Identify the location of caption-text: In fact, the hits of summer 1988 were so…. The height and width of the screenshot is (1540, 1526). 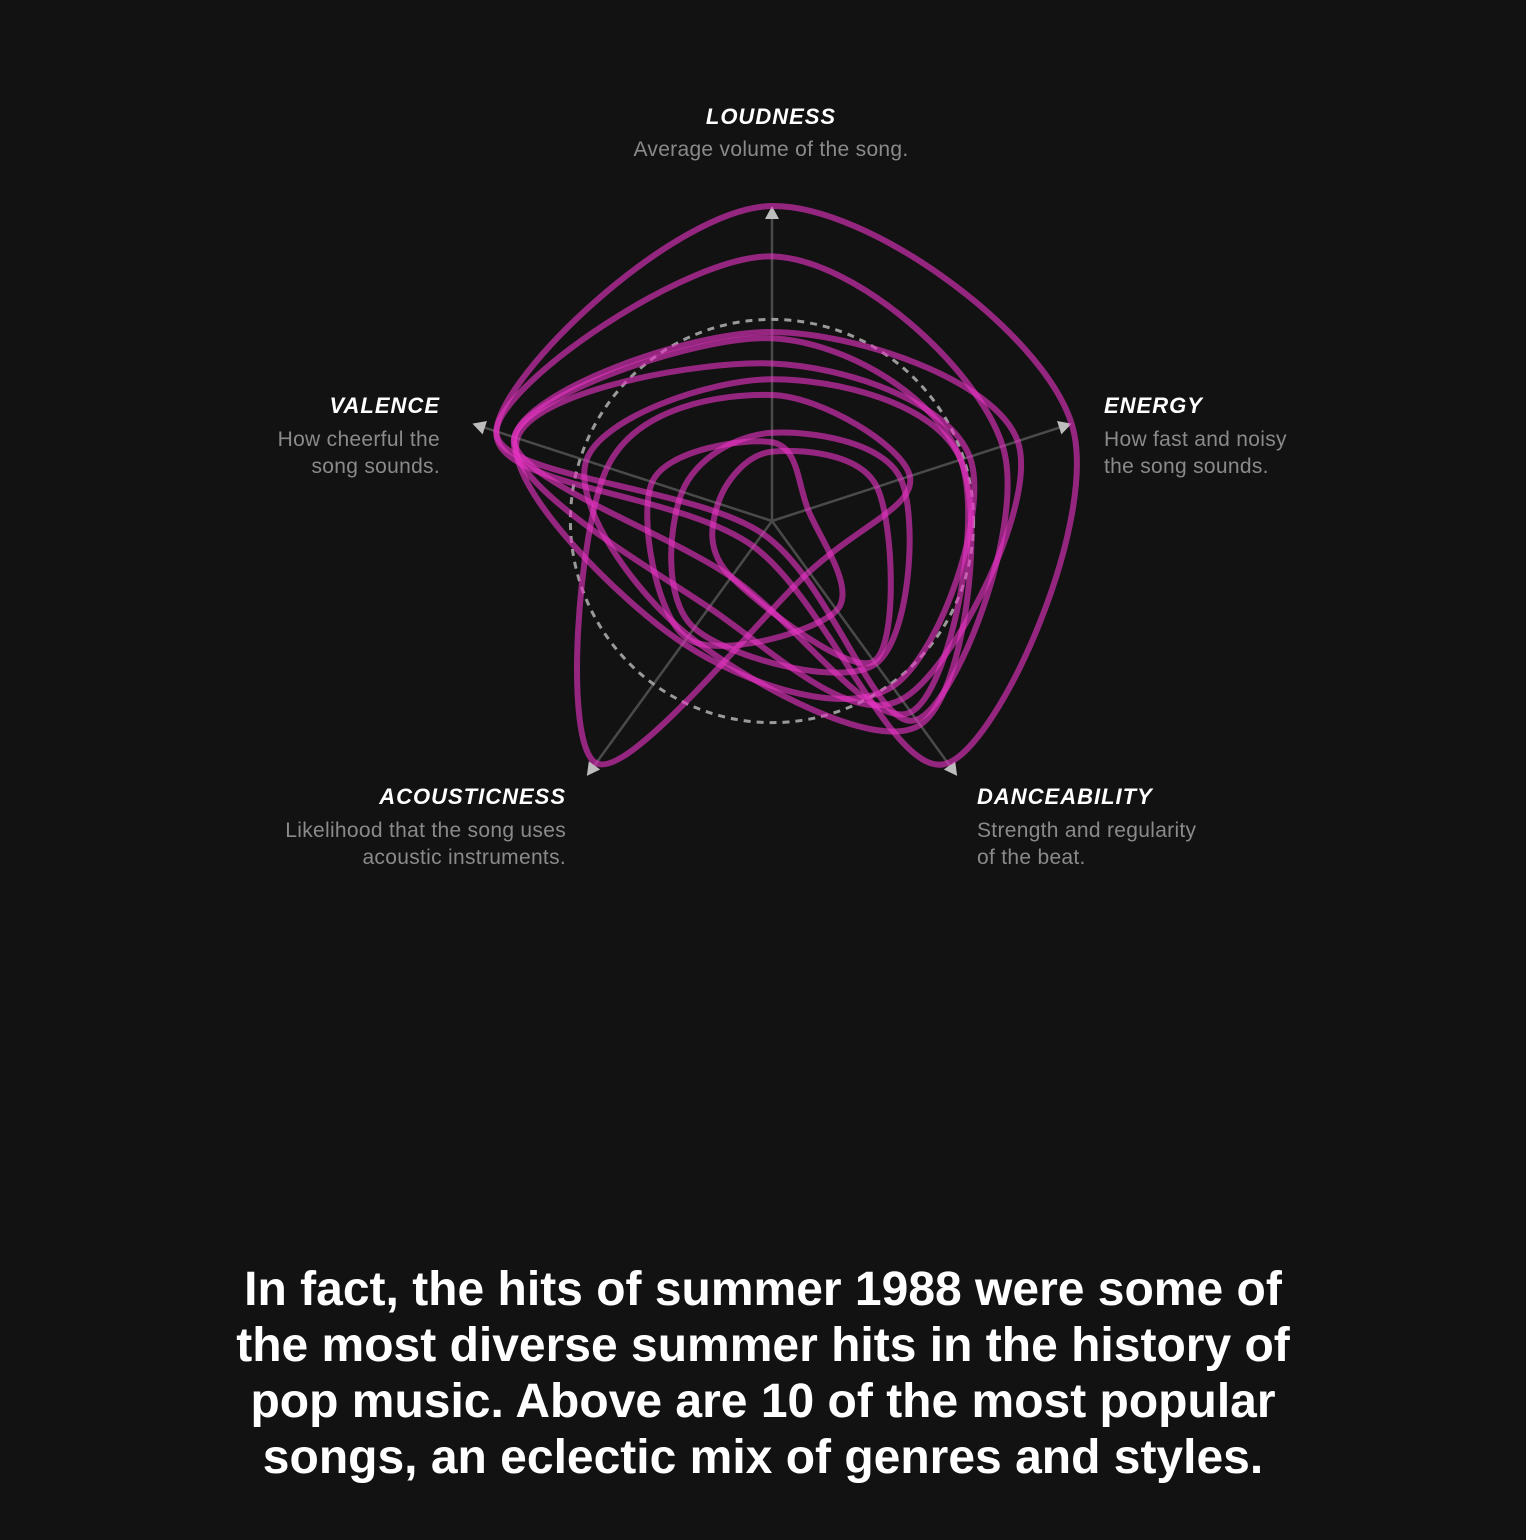
(763, 1373).